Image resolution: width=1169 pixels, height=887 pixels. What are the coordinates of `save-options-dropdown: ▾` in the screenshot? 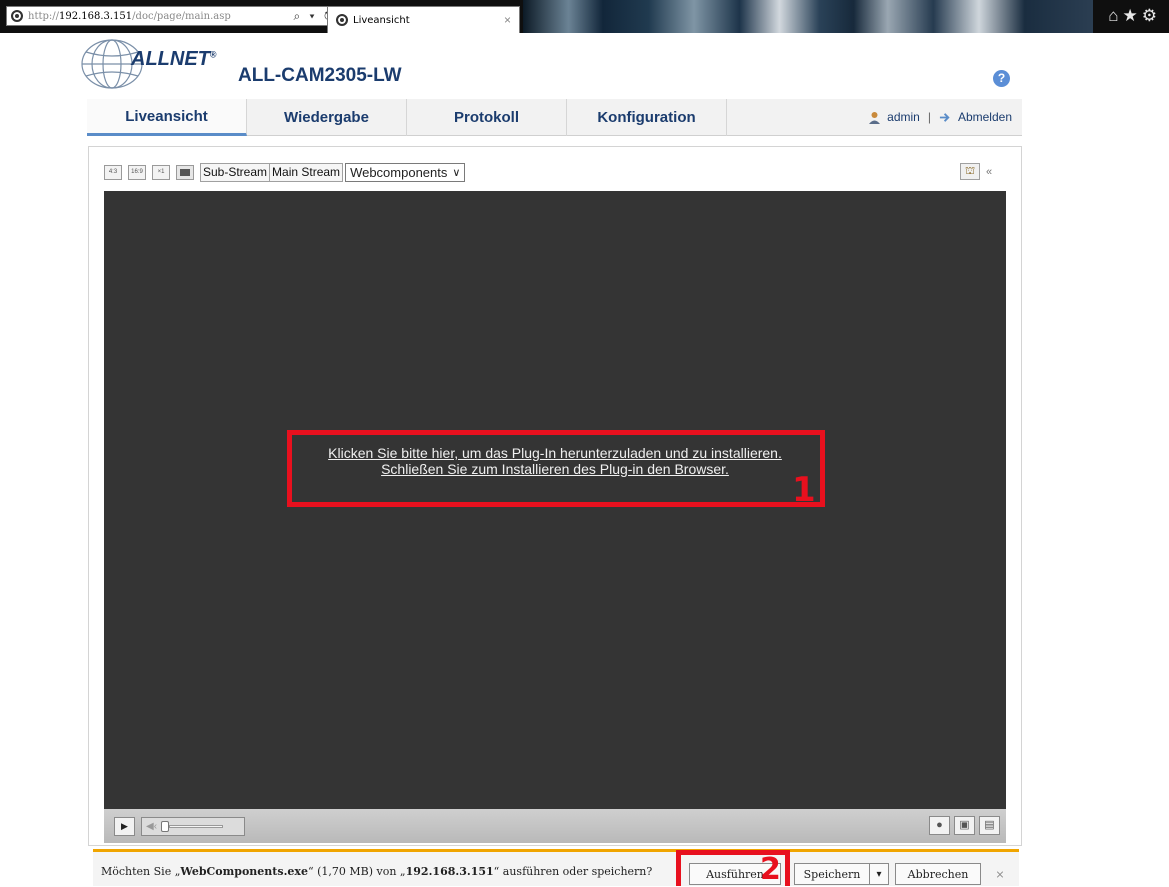 It's located at (879, 874).